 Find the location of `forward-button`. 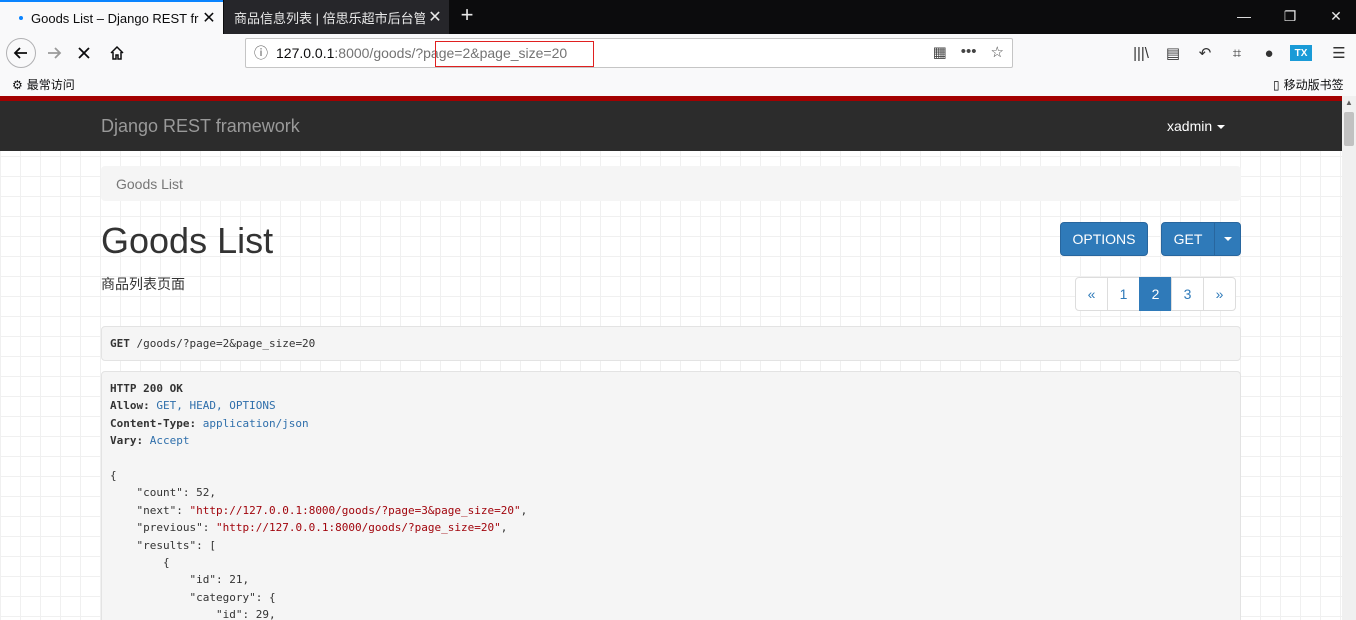

forward-button is located at coordinates (54, 53).